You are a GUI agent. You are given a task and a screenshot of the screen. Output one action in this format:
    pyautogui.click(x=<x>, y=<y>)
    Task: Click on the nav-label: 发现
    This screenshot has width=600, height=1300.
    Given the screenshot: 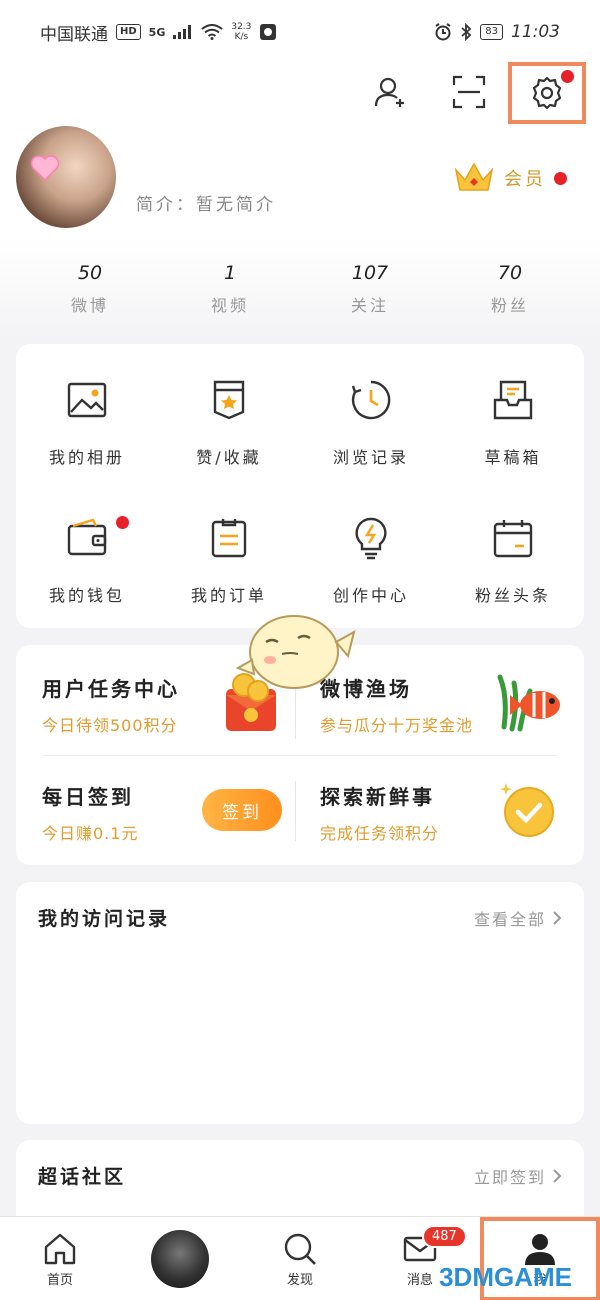 What is the action you would take?
    pyautogui.click(x=299, y=1280)
    